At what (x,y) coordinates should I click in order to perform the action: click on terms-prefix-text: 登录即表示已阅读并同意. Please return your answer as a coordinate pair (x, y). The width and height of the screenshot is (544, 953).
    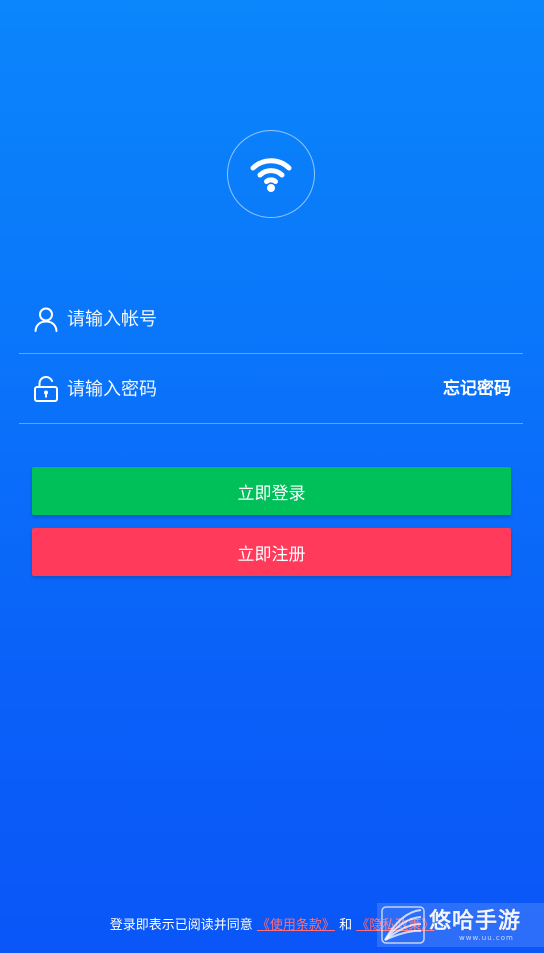
    Looking at the image, I should click on (181, 925).